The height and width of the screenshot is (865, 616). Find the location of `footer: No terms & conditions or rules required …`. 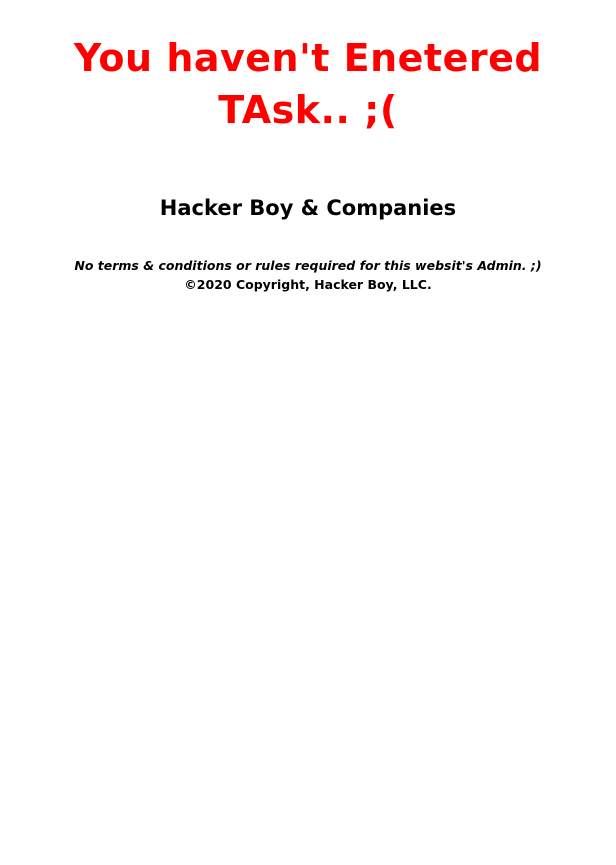

footer: No terms & conditions or rules required … is located at coordinates (308, 275).